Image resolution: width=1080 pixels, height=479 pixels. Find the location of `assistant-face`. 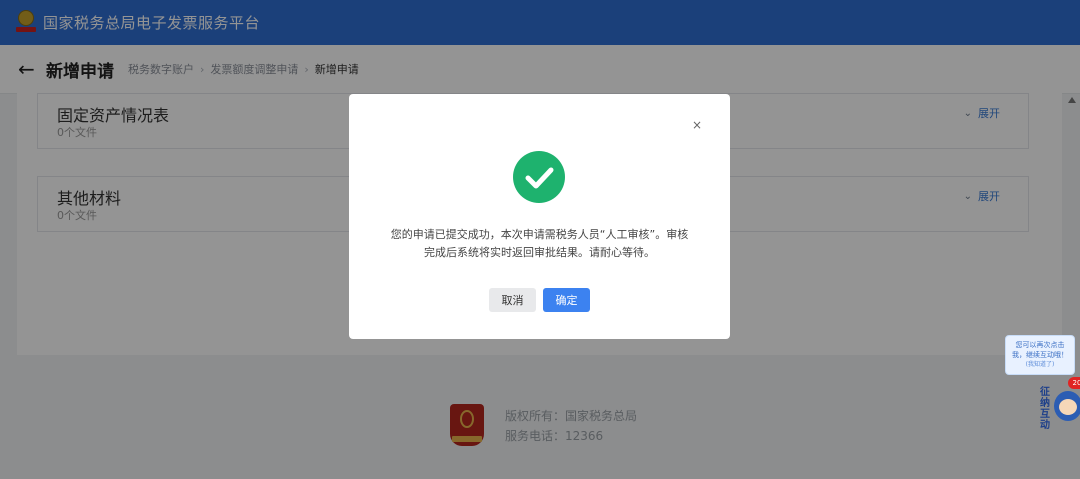

assistant-face is located at coordinates (1068, 407).